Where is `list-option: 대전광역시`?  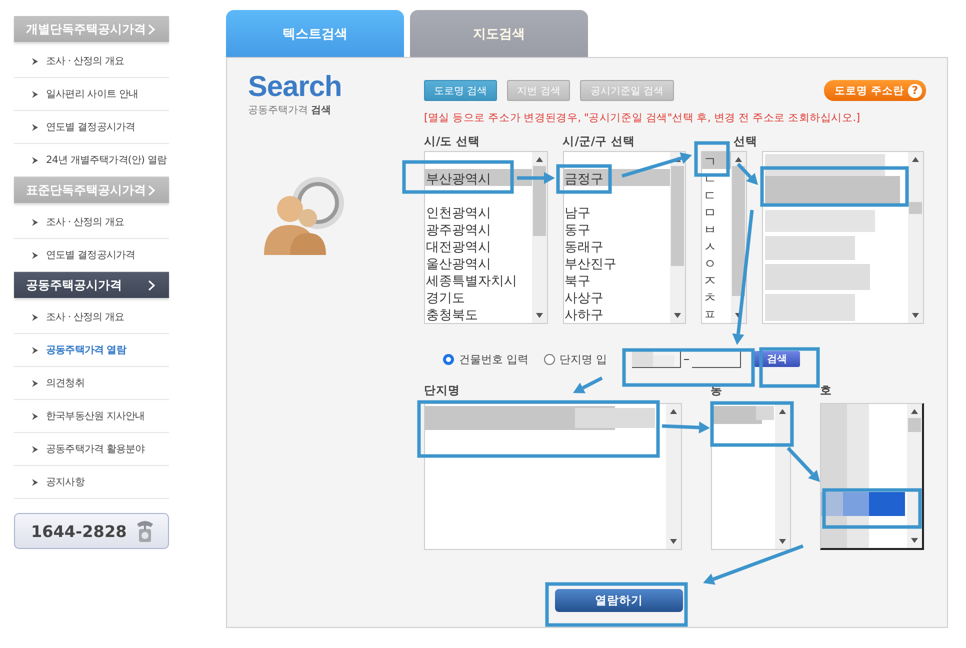 list-option: 대전광역시 is located at coordinates (478, 245).